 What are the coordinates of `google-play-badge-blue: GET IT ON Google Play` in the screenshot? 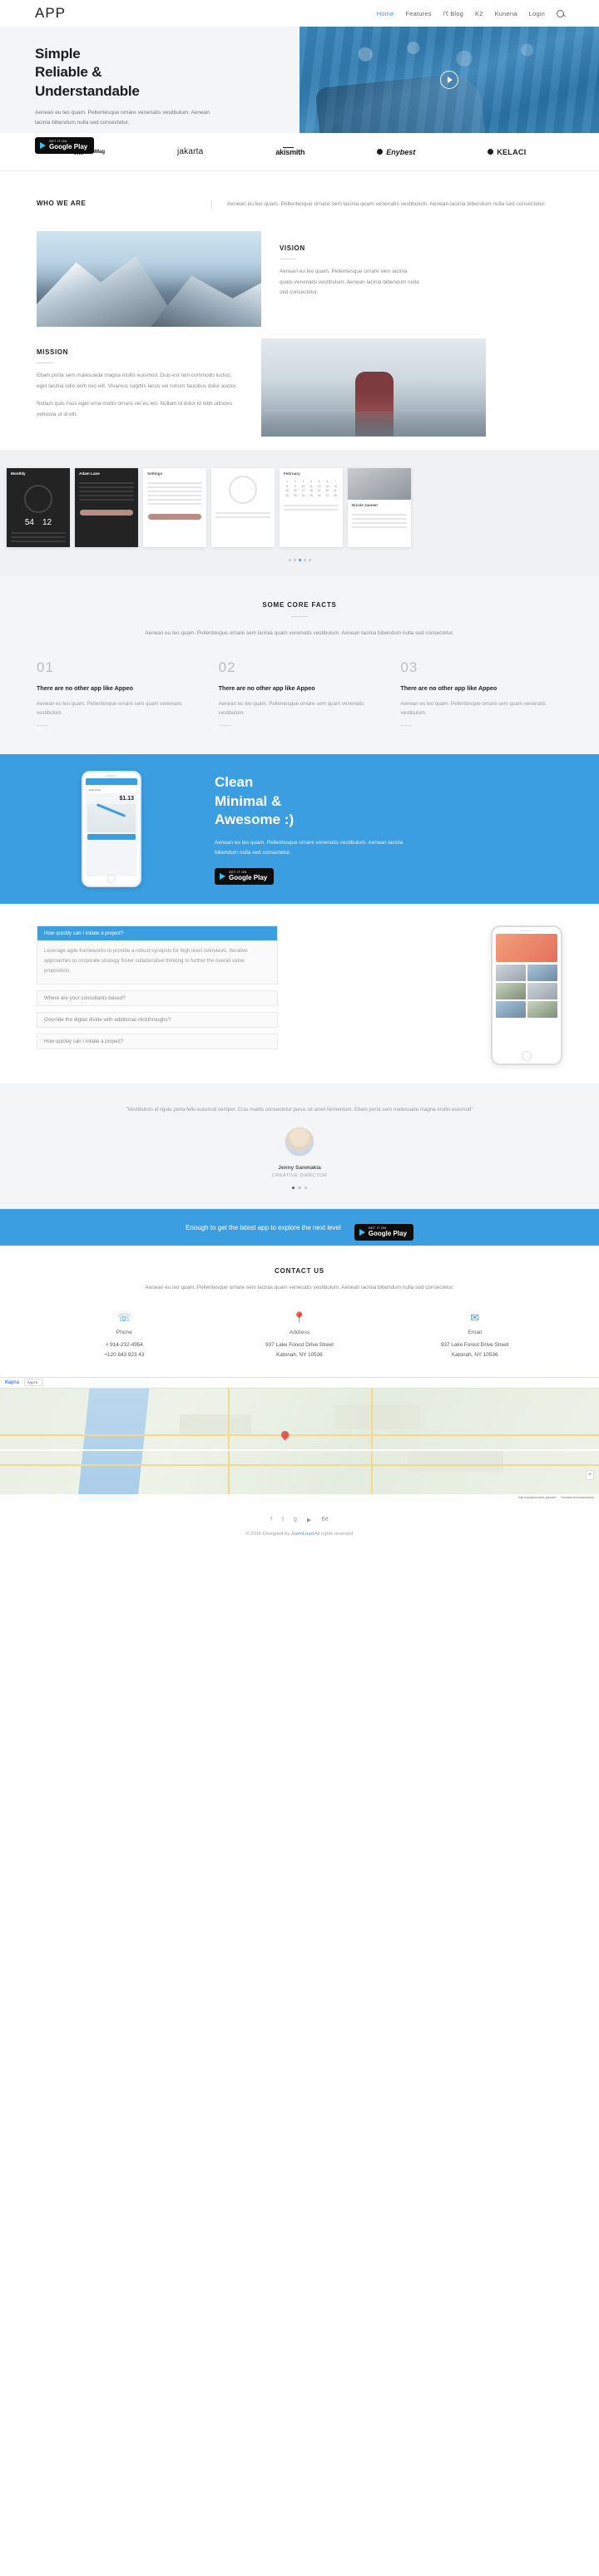 It's located at (245, 876).